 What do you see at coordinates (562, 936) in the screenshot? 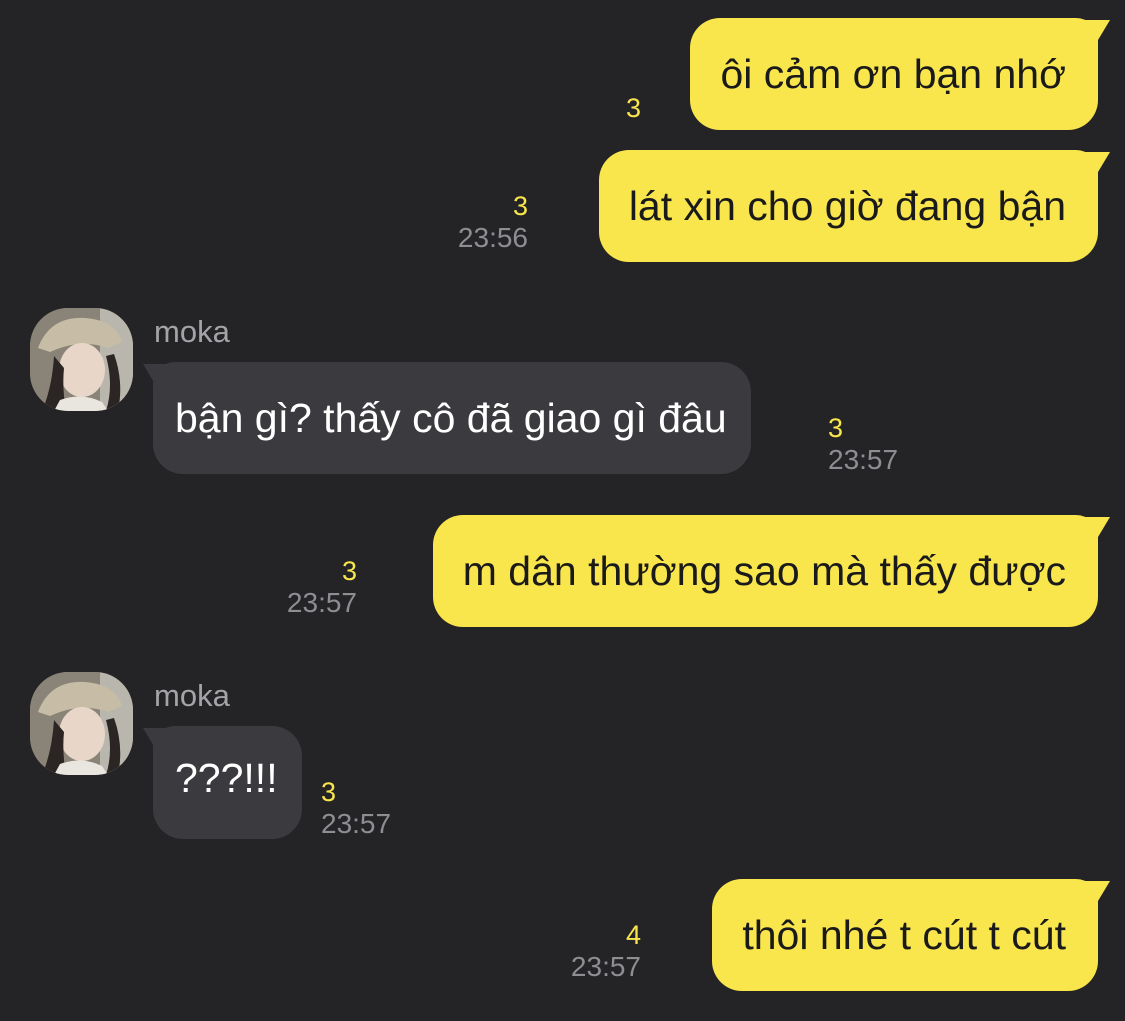
I see `message-outgoing: thôi nhé t cút t cút 4 23:57` at bounding box center [562, 936].